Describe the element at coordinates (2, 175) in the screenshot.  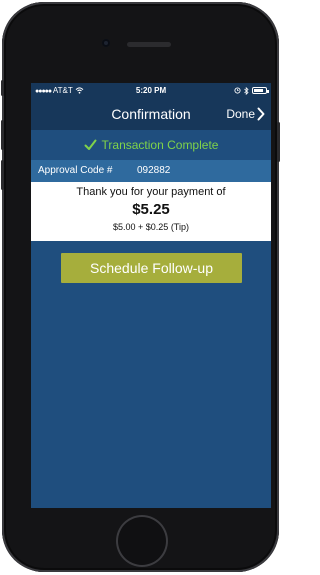
I see `volume-down-button` at that location.